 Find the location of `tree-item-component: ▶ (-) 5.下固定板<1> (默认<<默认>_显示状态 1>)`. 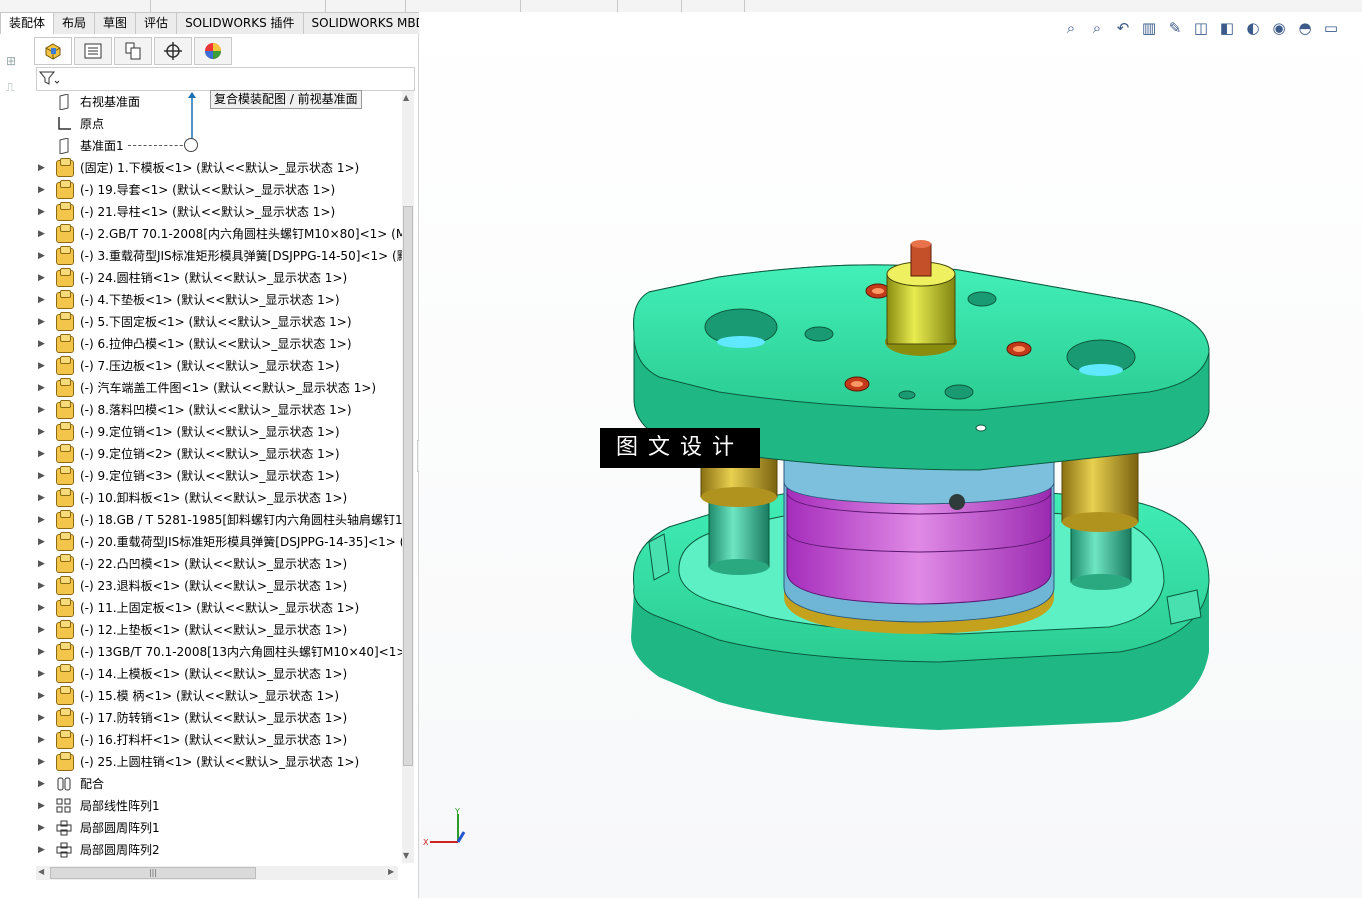

tree-item-component: ▶ (-) 5.下固定板<1> (默认<<默认>_显示状态 1>) is located at coordinates (219, 322).